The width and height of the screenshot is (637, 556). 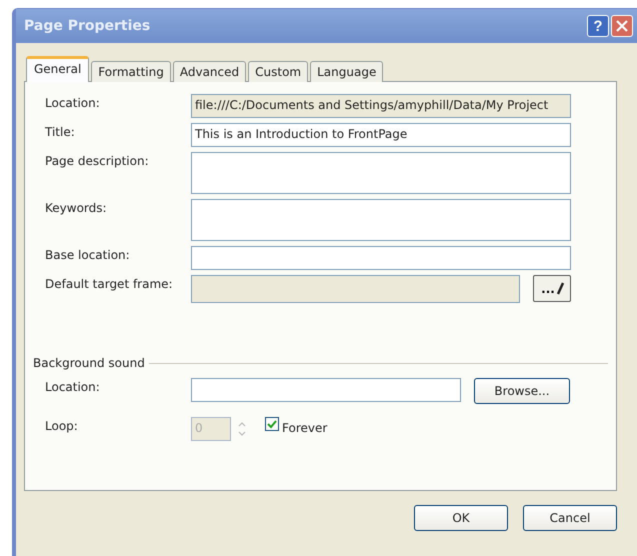 I want to click on help-button: ?, so click(x=598, y=26).